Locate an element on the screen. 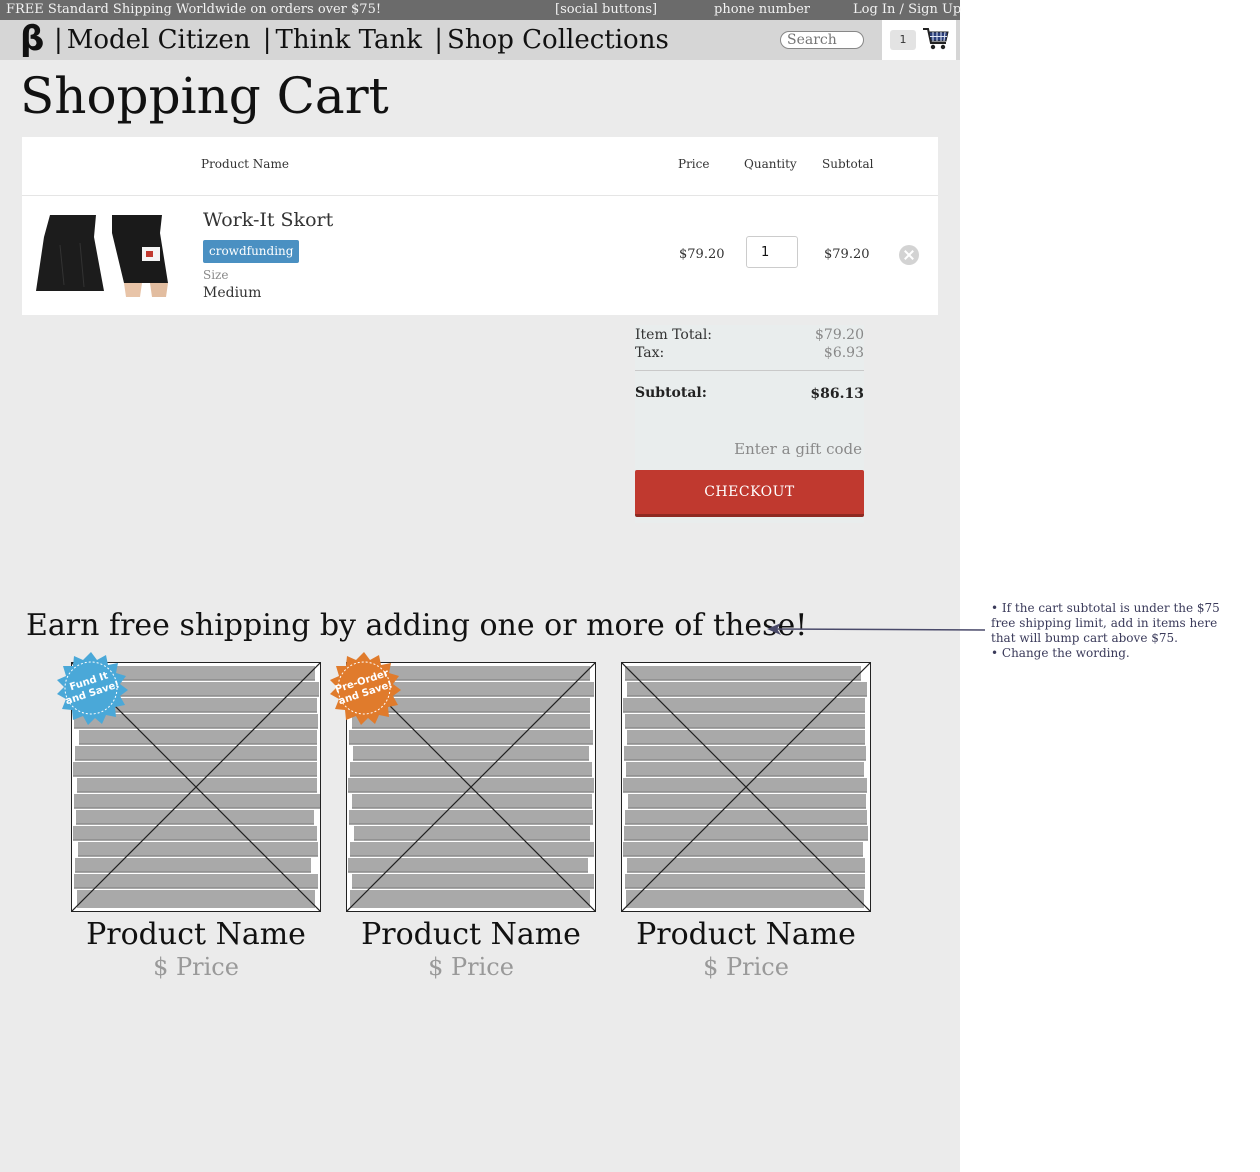  search-input is located at coordinates (822, 40).